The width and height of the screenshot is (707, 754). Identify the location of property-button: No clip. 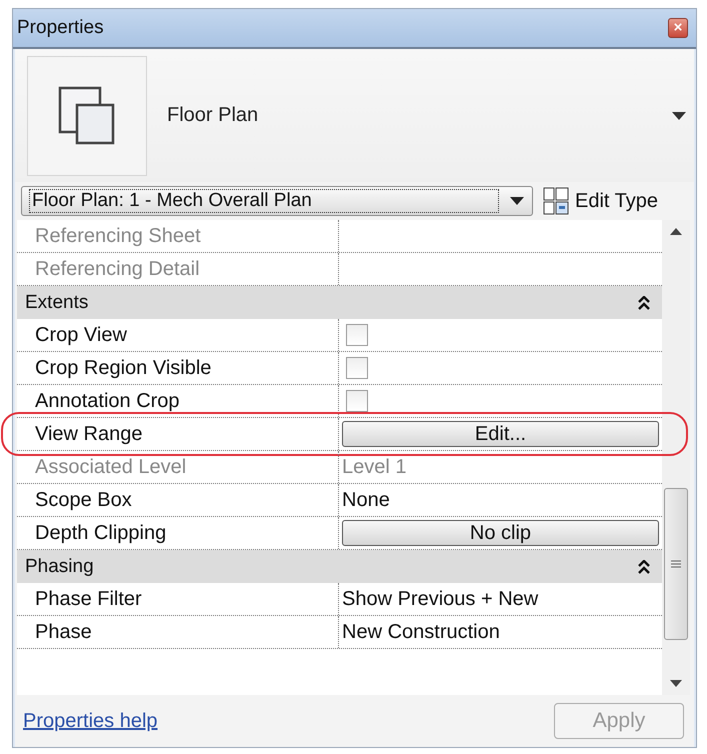
(500, 533).